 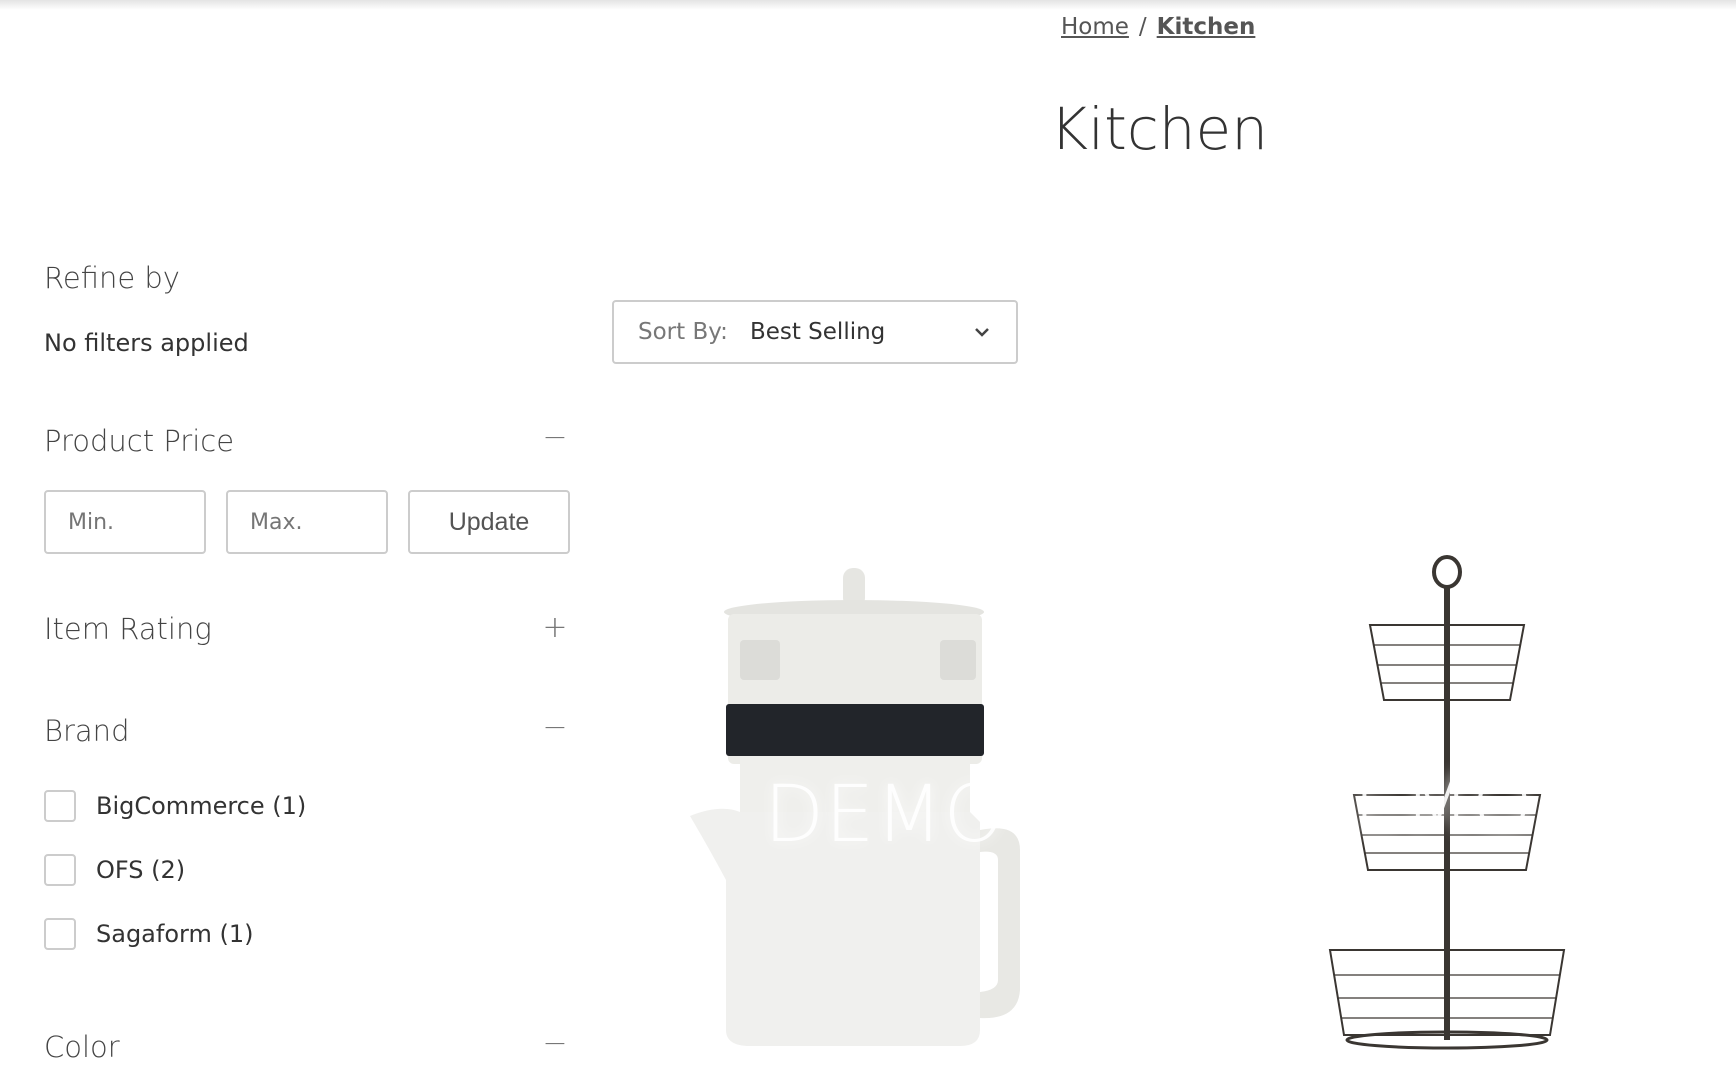 I want to click on brand-label: OFS (2), so click(x=140, y=870).